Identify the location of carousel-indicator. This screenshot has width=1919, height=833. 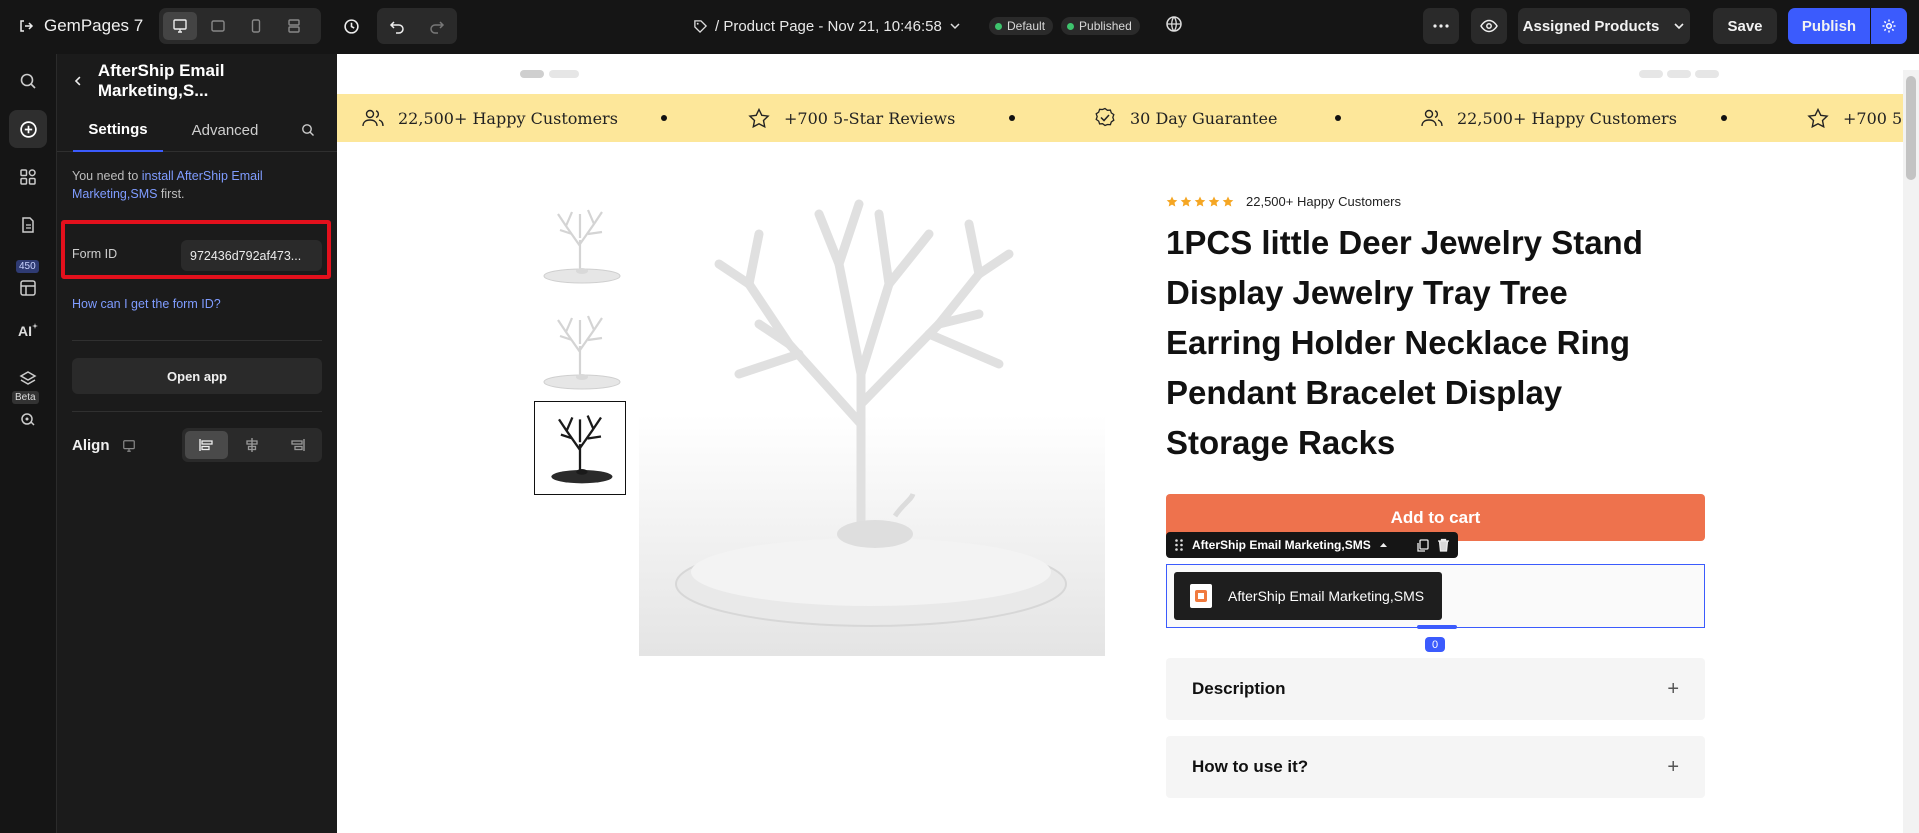
(564, 74).